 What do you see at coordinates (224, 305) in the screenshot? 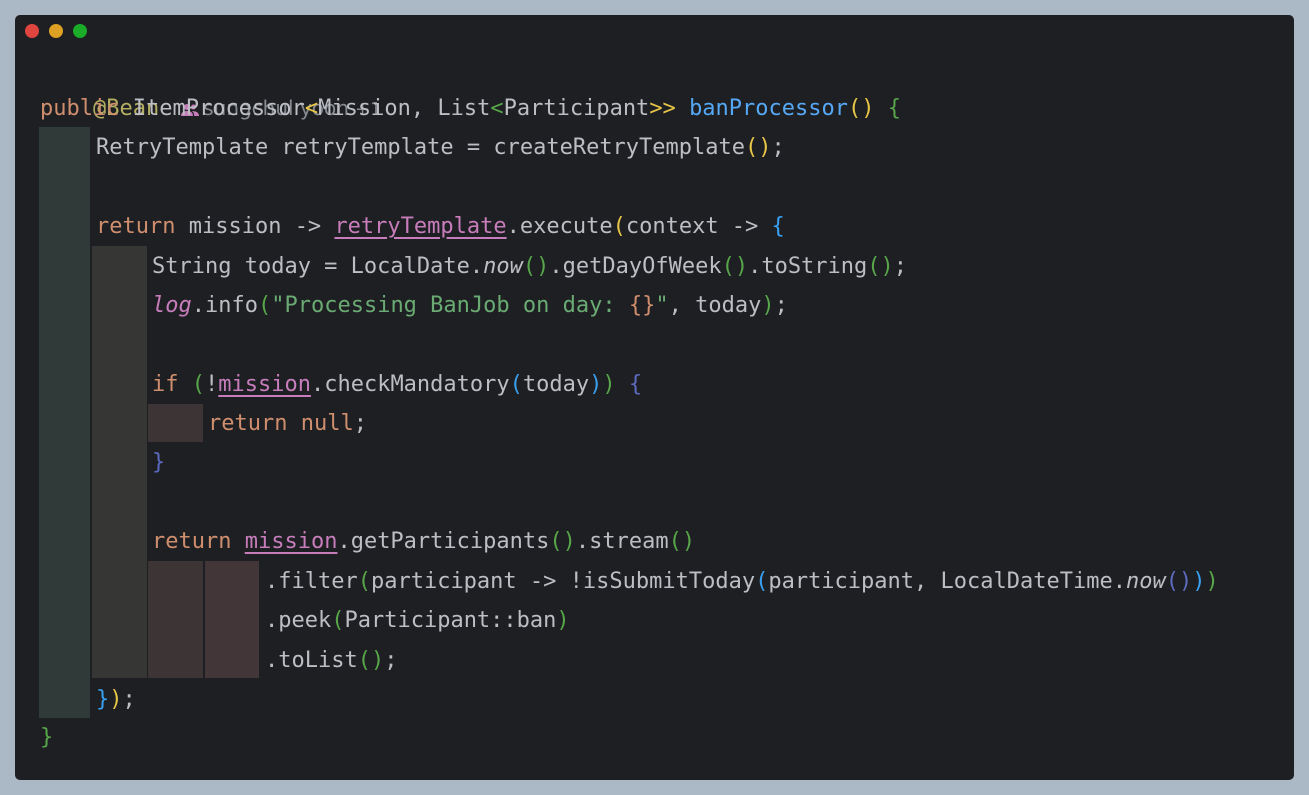
I see `code-token: .info` at bounding box center [224, 305].